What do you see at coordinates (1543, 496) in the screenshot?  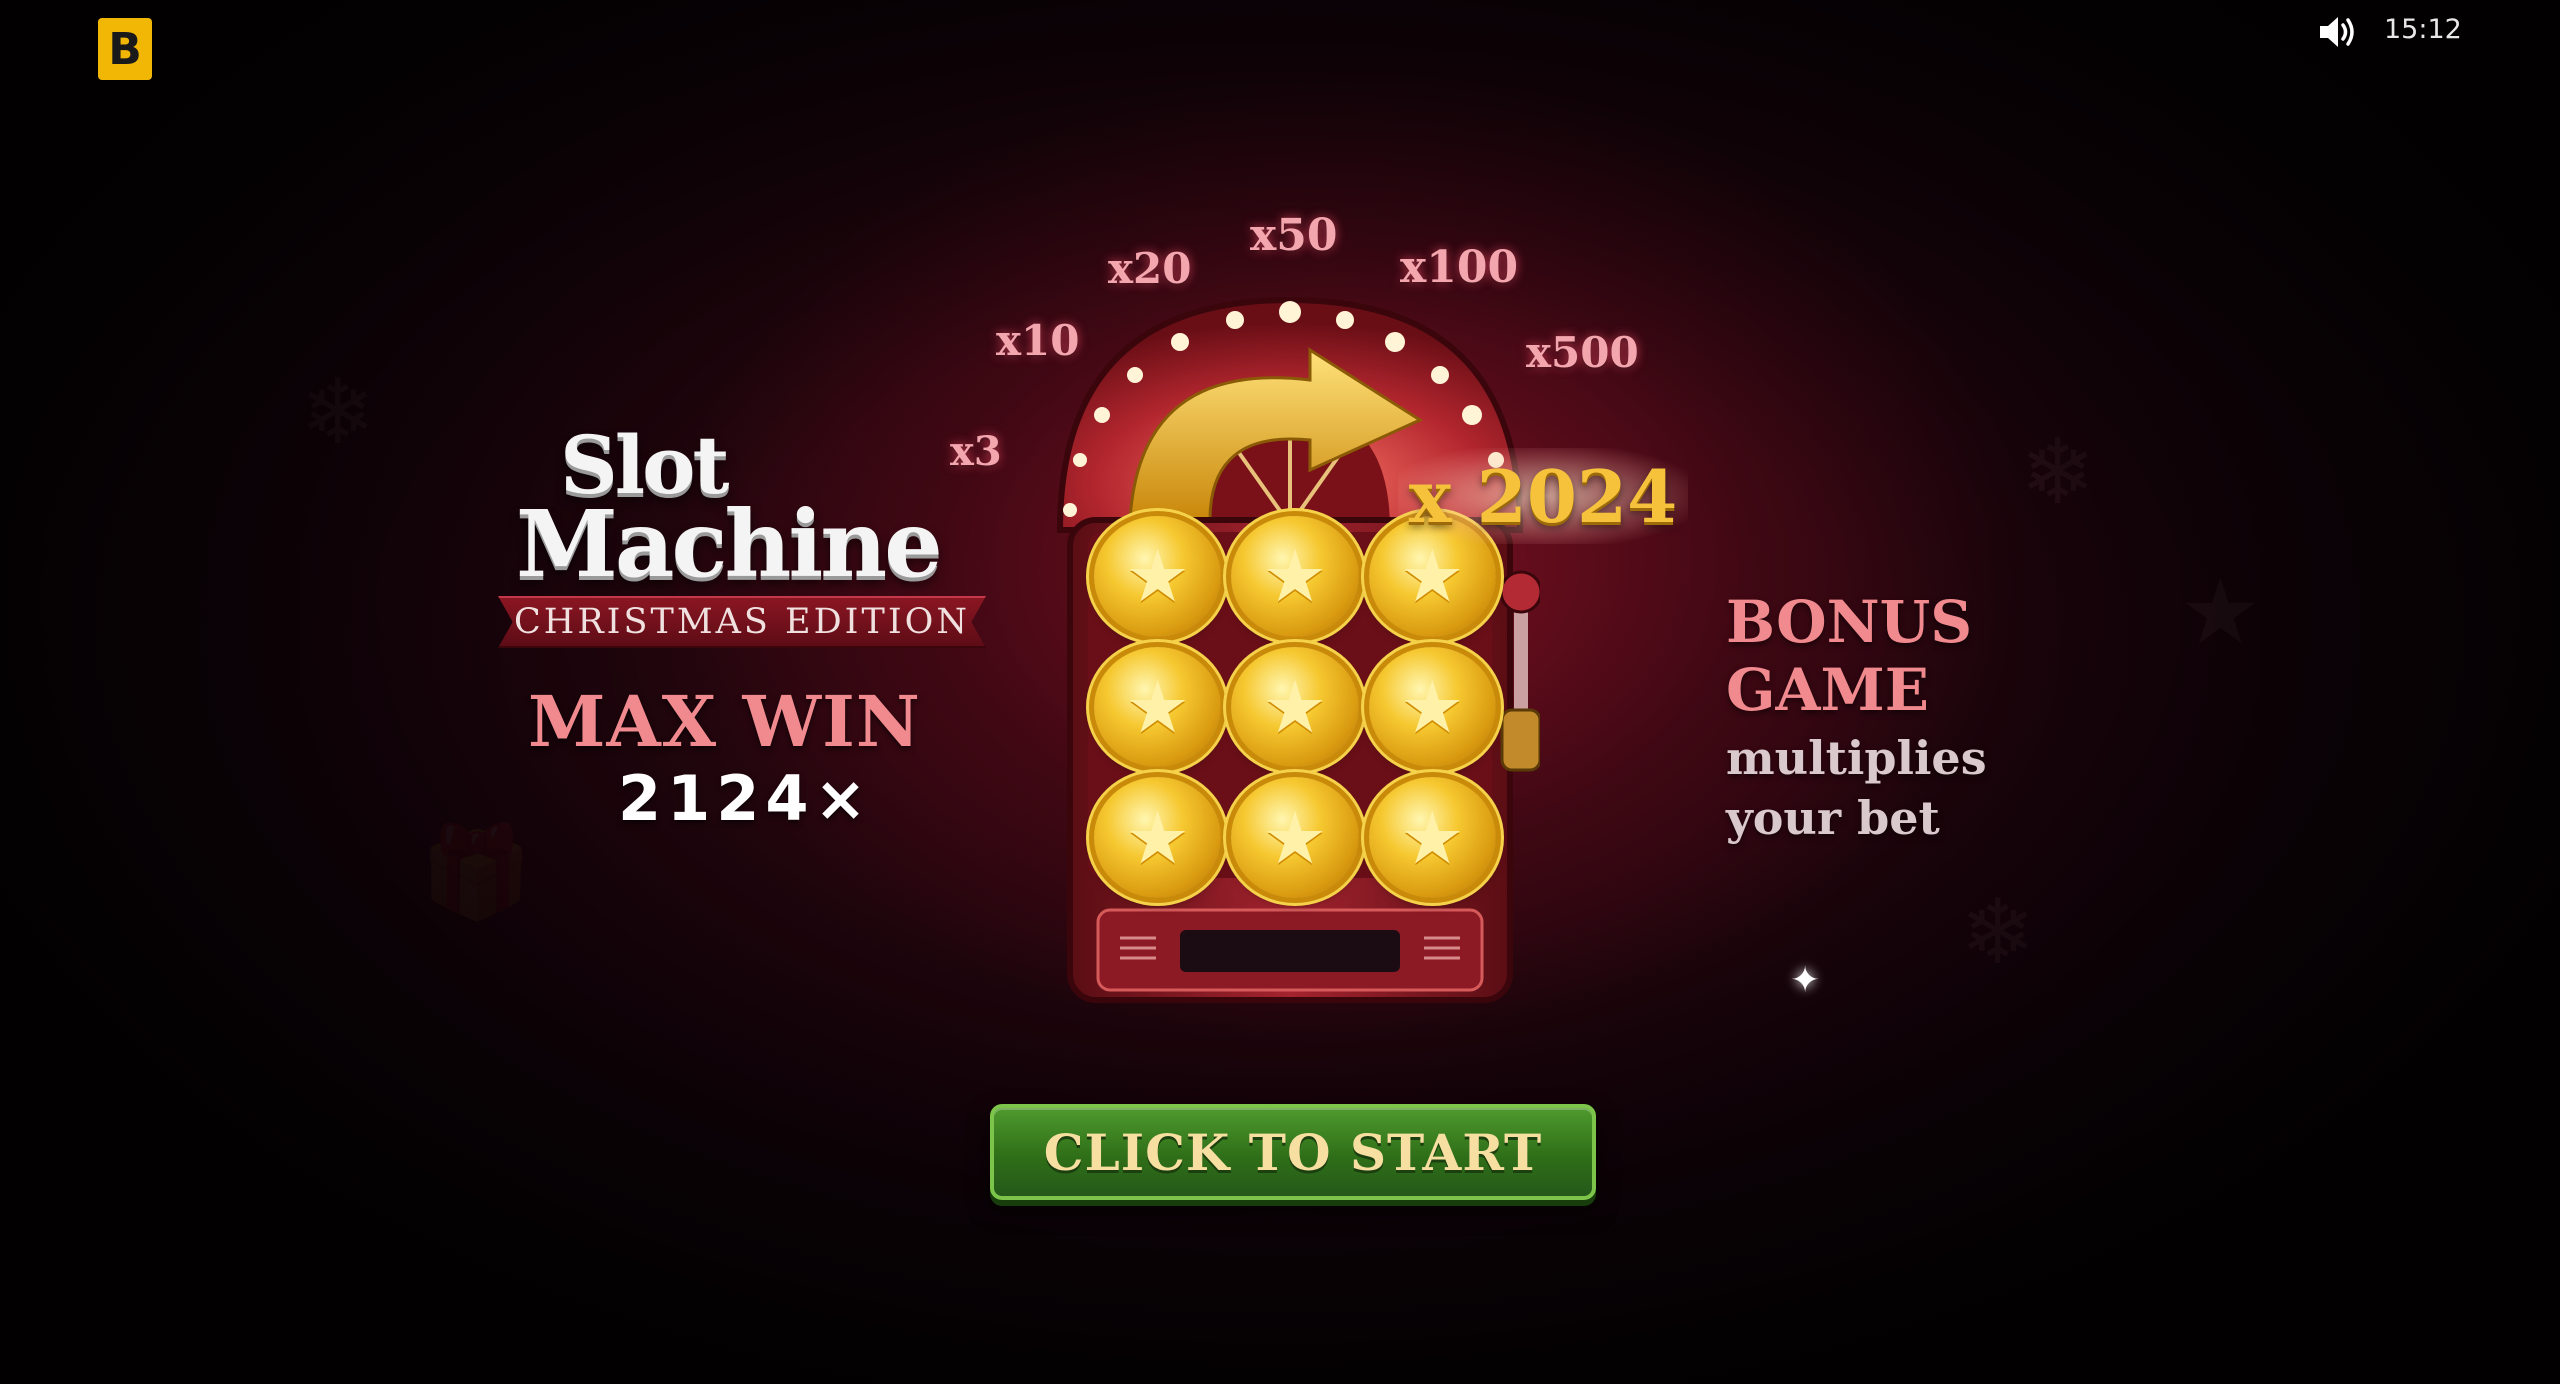 I see `top-multiplier: x 2024` at bounding box center [1543, 496].